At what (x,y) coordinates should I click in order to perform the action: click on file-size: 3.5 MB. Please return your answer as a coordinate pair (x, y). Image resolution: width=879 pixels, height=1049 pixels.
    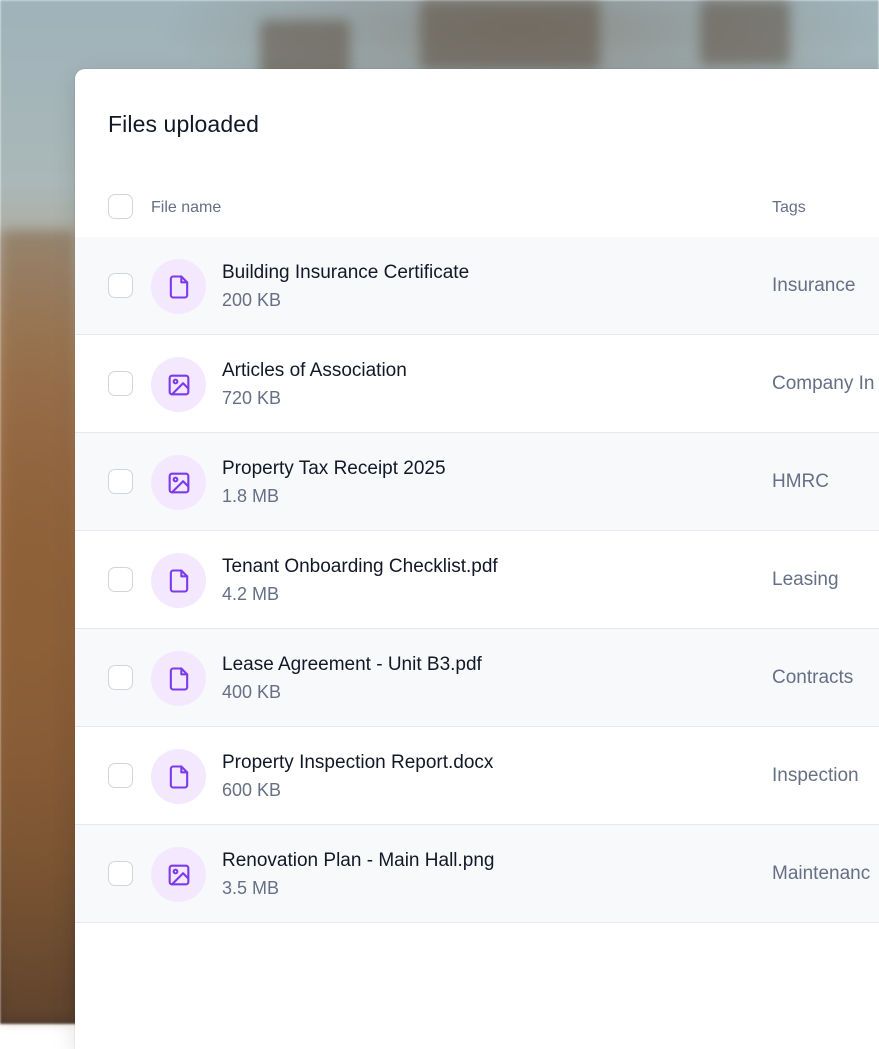
    Looking at the image, I should click on (251, 888).